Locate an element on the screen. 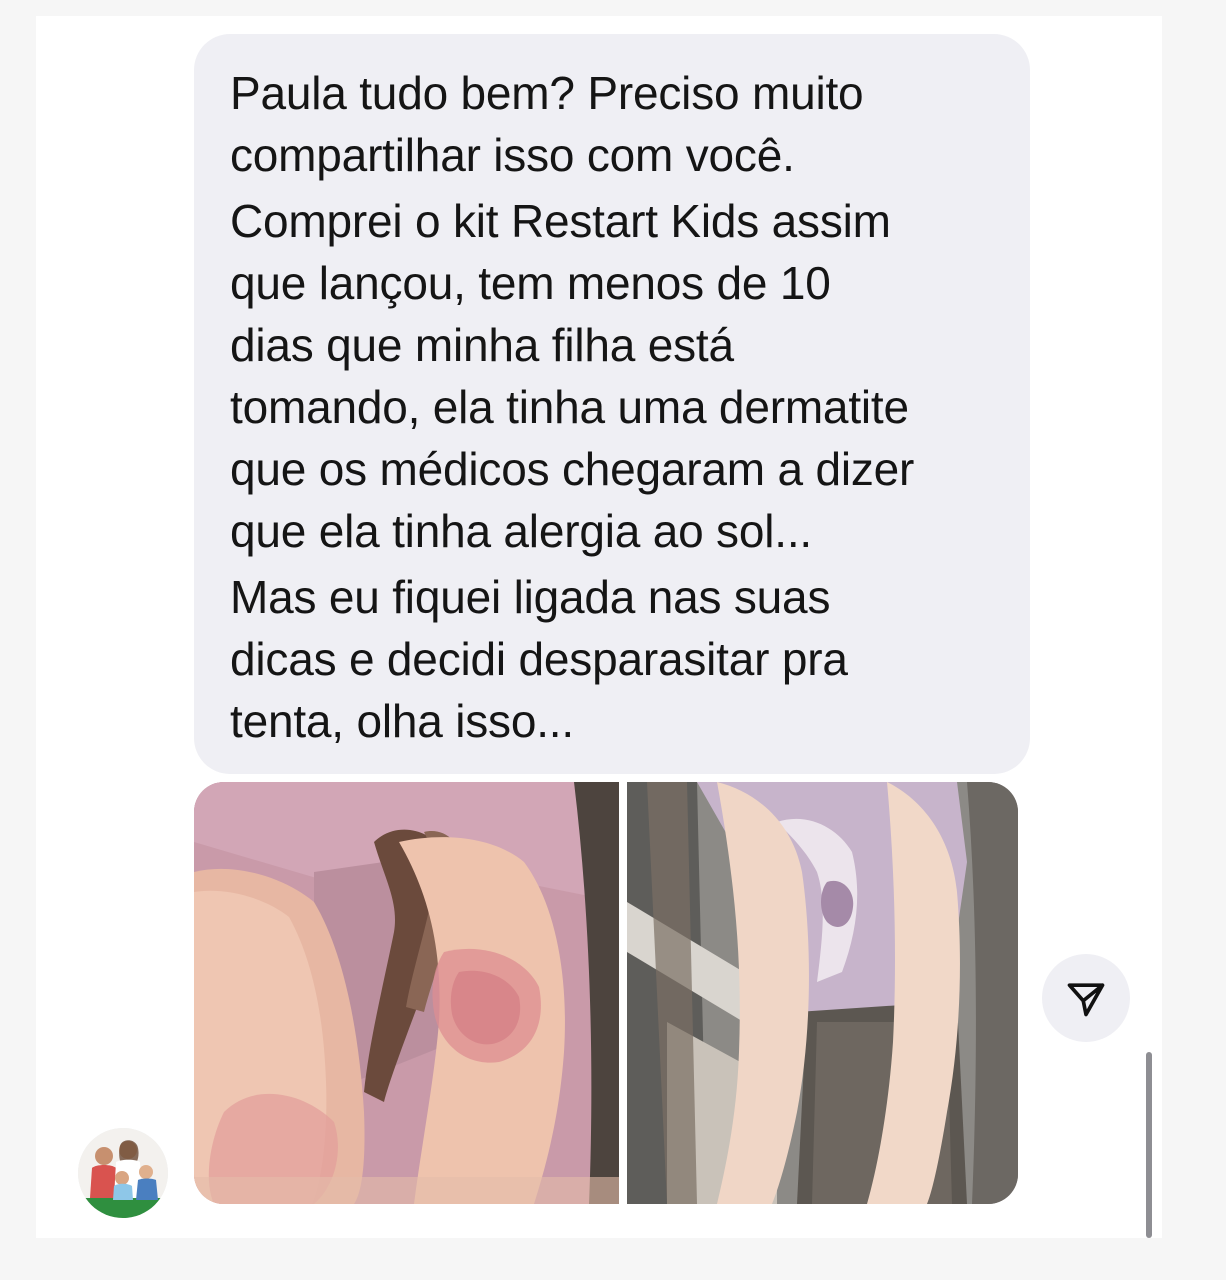  paper-plane-icon is located at coordinates (1086, 1000).